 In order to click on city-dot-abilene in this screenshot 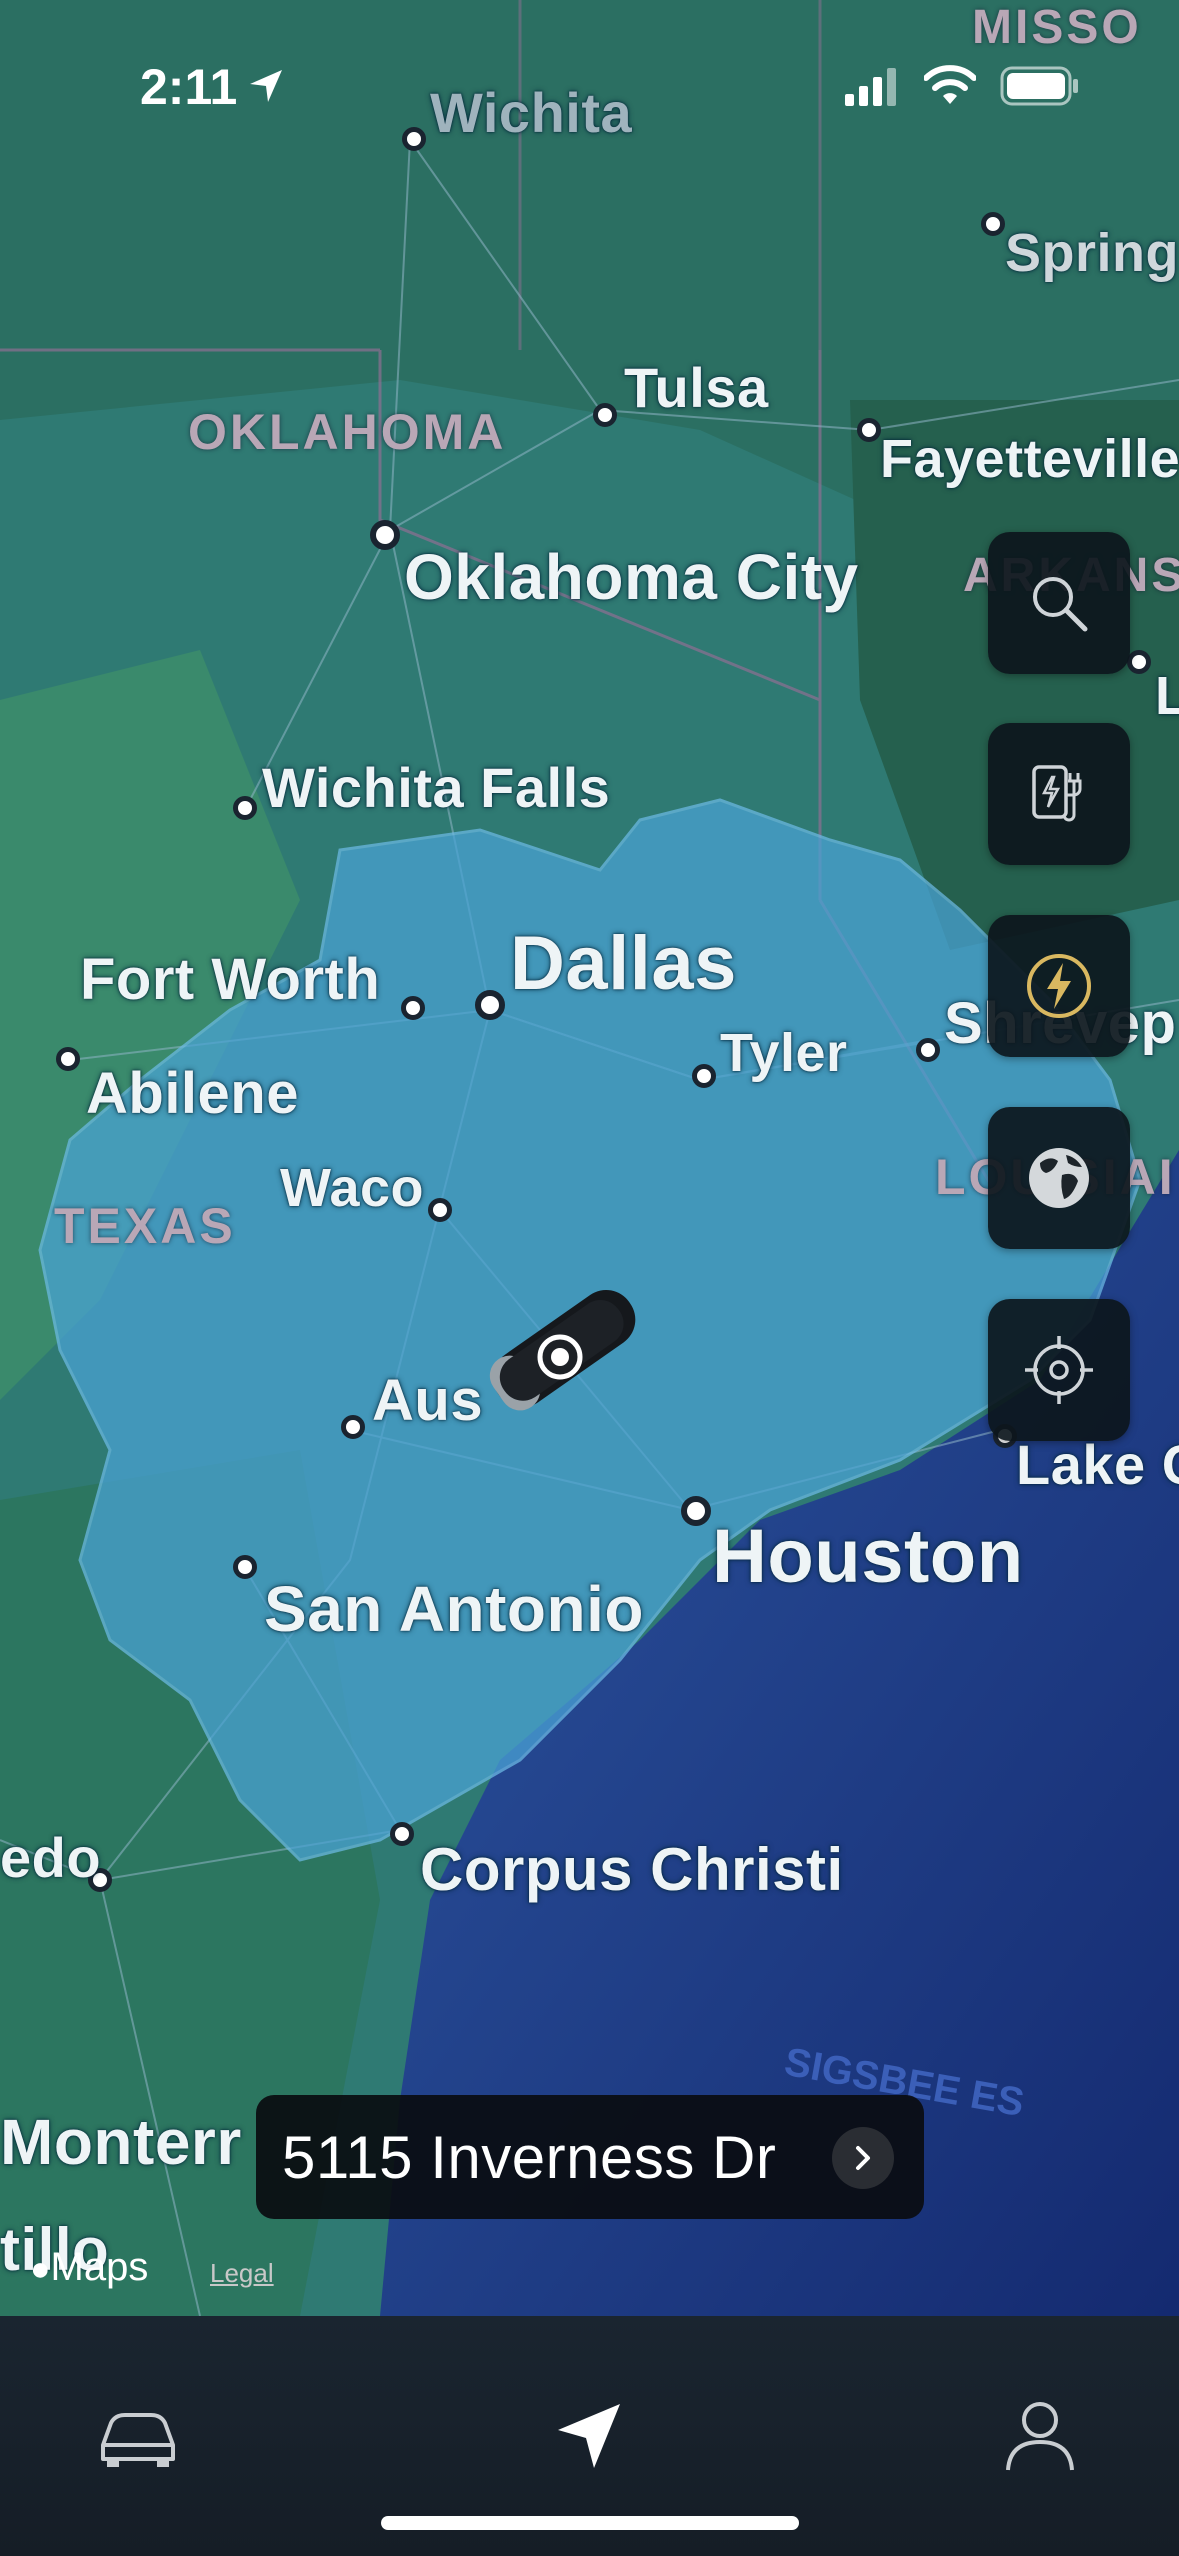, I will do `click(68, 1059)`.